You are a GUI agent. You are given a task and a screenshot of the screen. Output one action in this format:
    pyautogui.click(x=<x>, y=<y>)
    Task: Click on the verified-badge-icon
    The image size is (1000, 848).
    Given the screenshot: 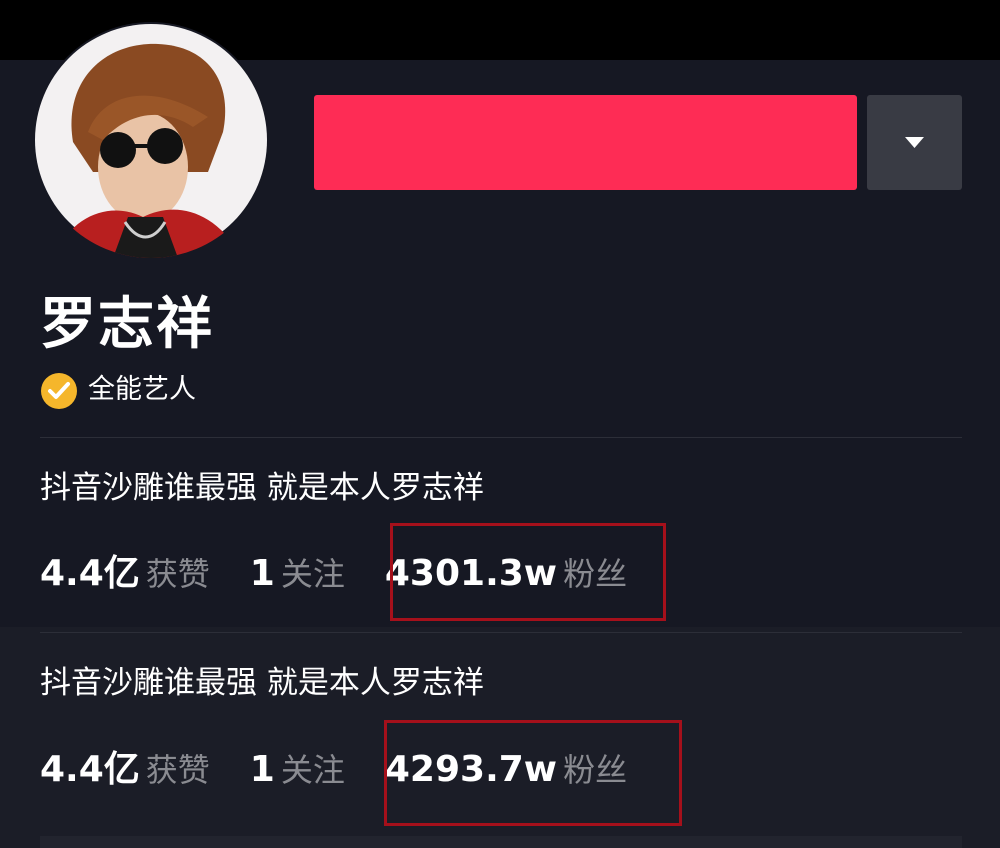 What is the action you would take?
    pyautogui.click(x=59, y=391)
    